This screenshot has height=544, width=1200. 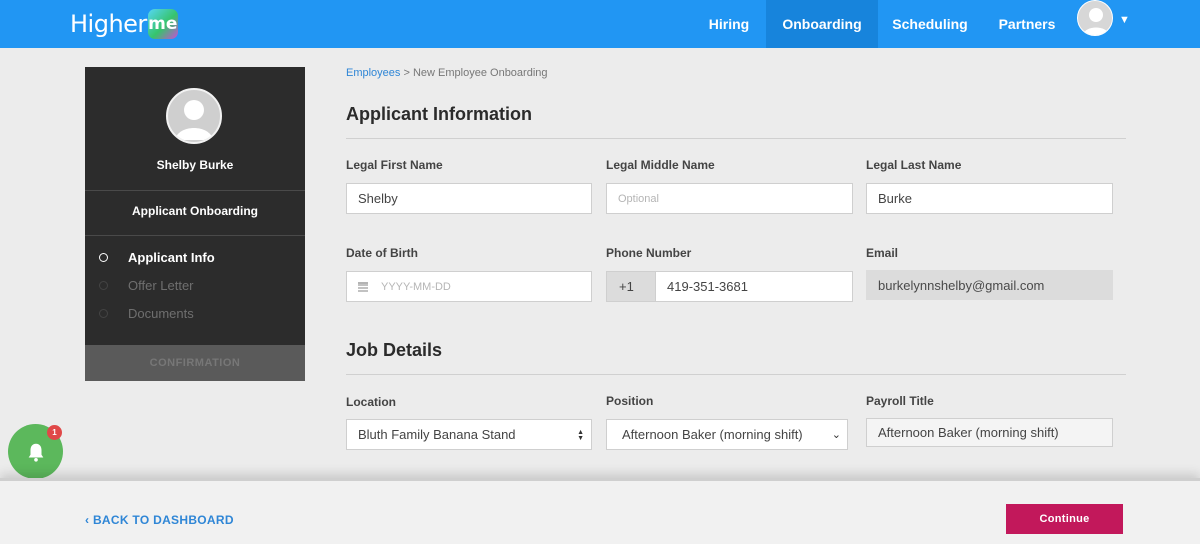 I want to click on step-applicant-info: Applicant Info, so click(x=195, y=258).